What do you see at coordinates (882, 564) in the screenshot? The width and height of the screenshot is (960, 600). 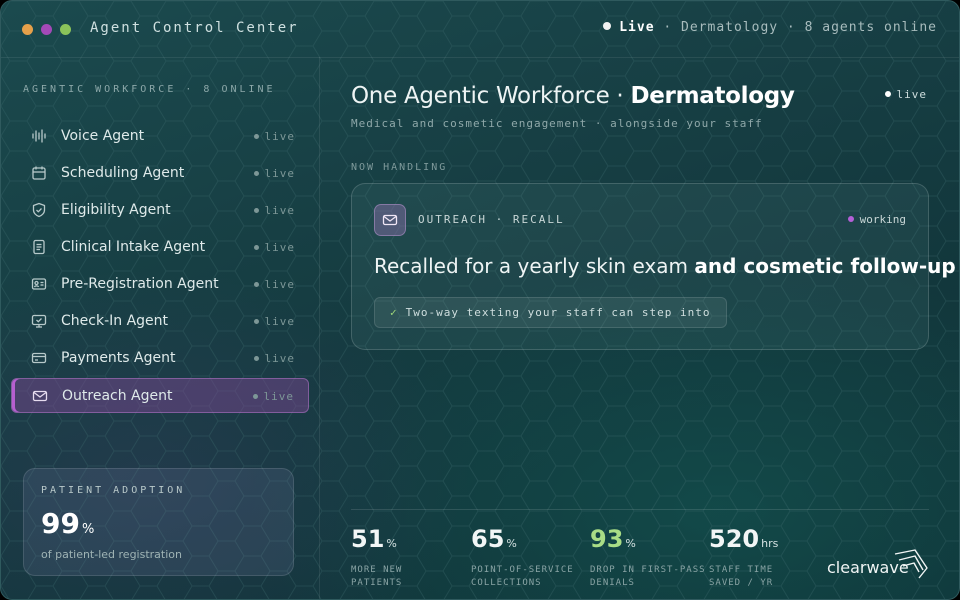 I see `brand-logo: clearwave` at bounding box center [882, 564].